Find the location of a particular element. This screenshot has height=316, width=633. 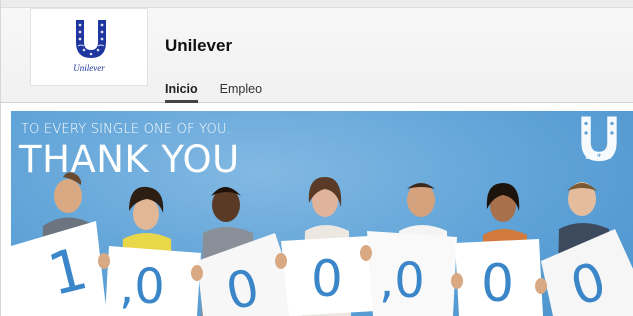

sign-digit-6: 0 is located at coordinates (497, 284).